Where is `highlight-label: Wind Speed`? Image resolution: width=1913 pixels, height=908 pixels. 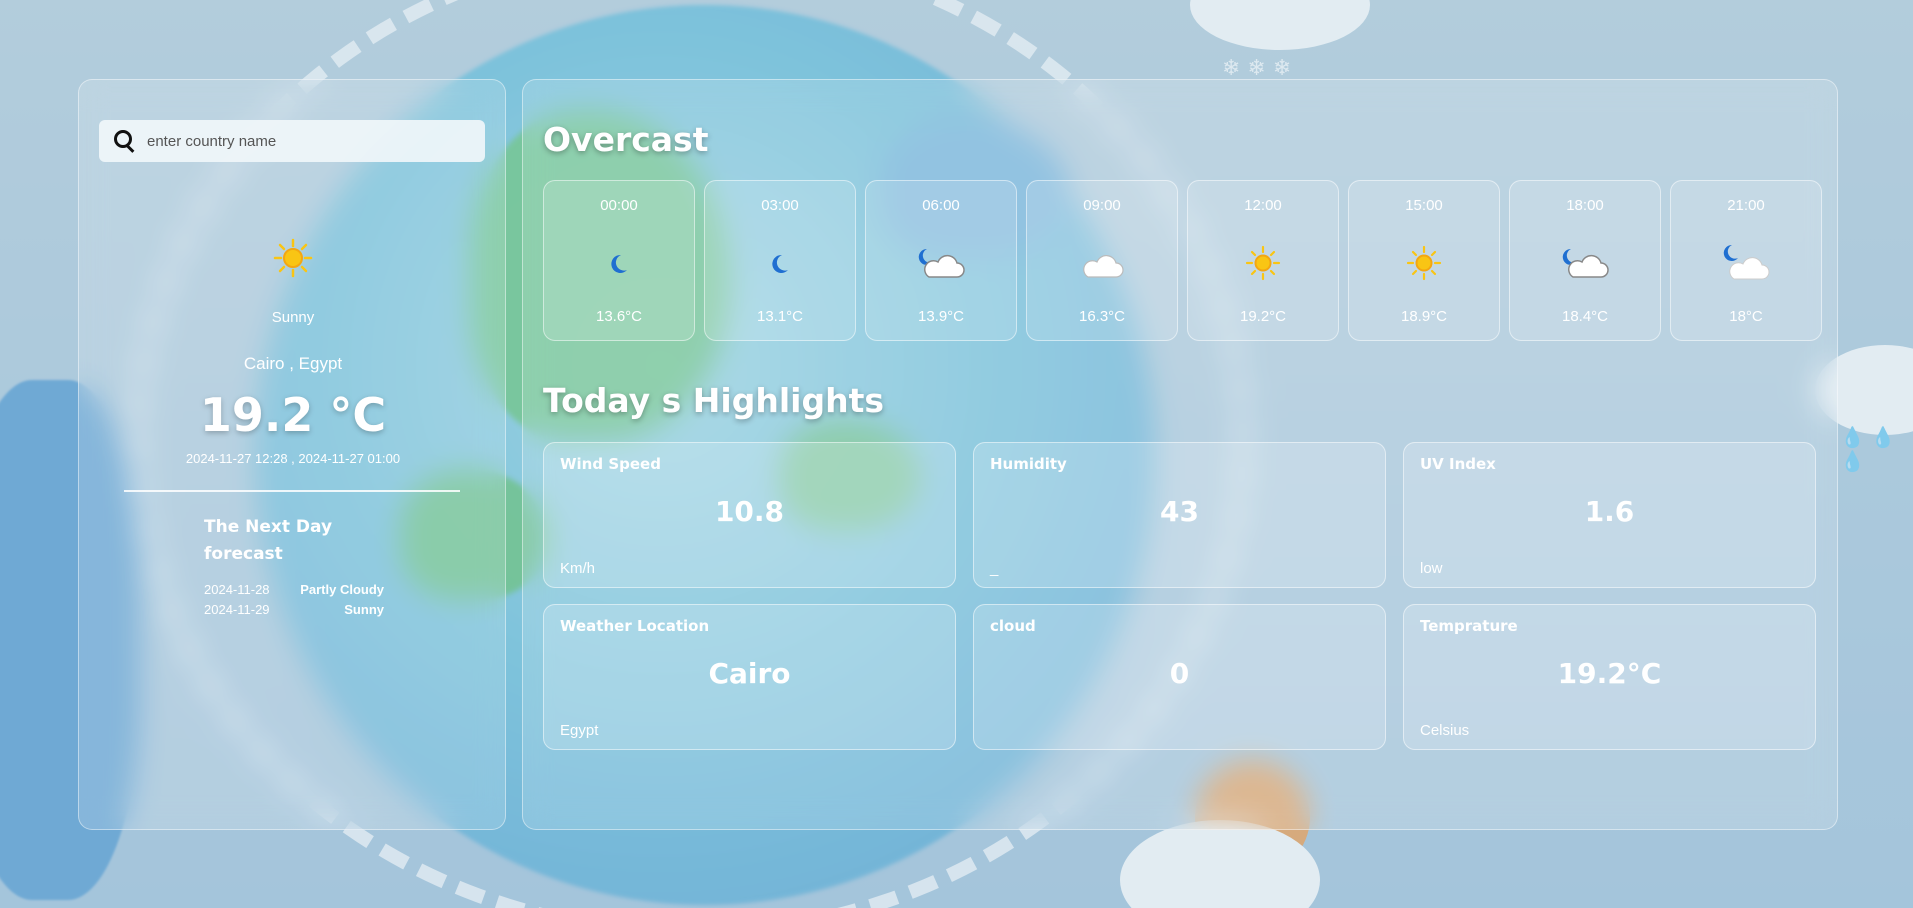
highlight-label: Wind Speed is located at coordinates (610, 464).